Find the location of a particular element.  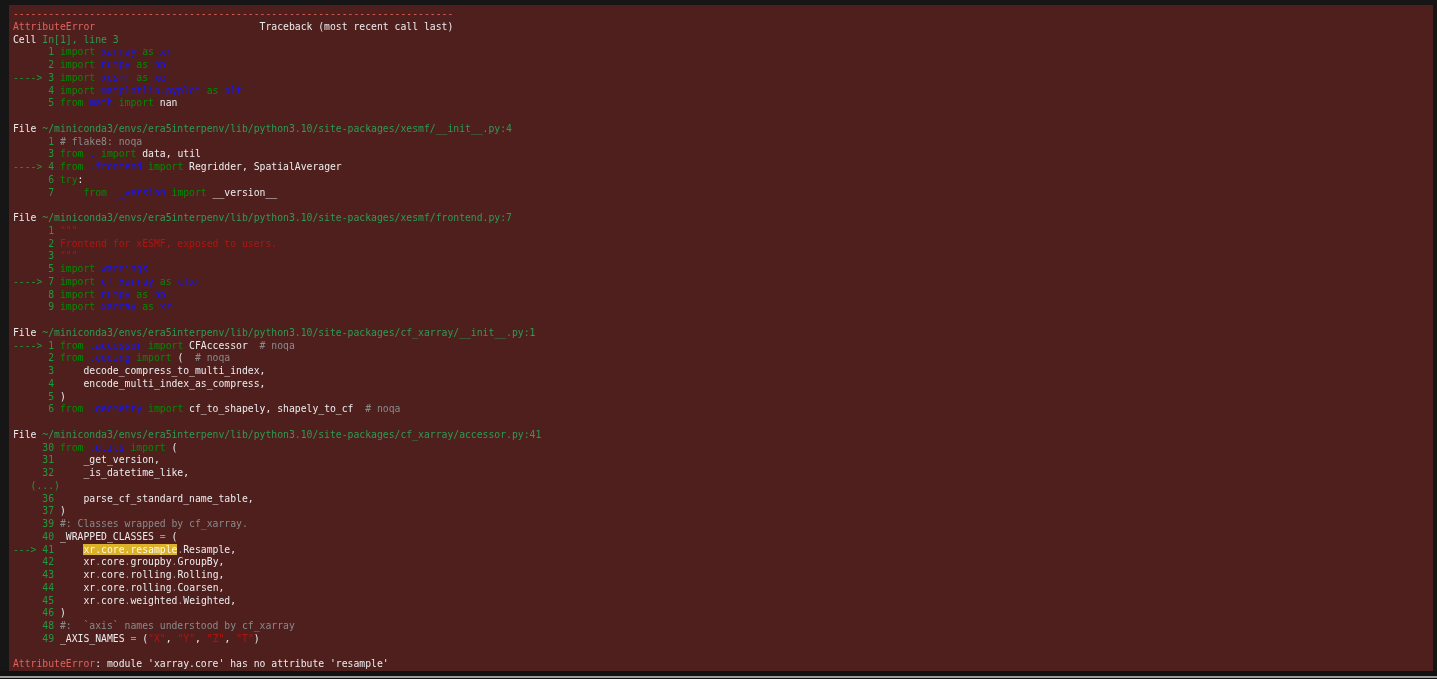

traceback-line: 45 xr.core.weighted.Weighted, is located at coordinates (139, 600).